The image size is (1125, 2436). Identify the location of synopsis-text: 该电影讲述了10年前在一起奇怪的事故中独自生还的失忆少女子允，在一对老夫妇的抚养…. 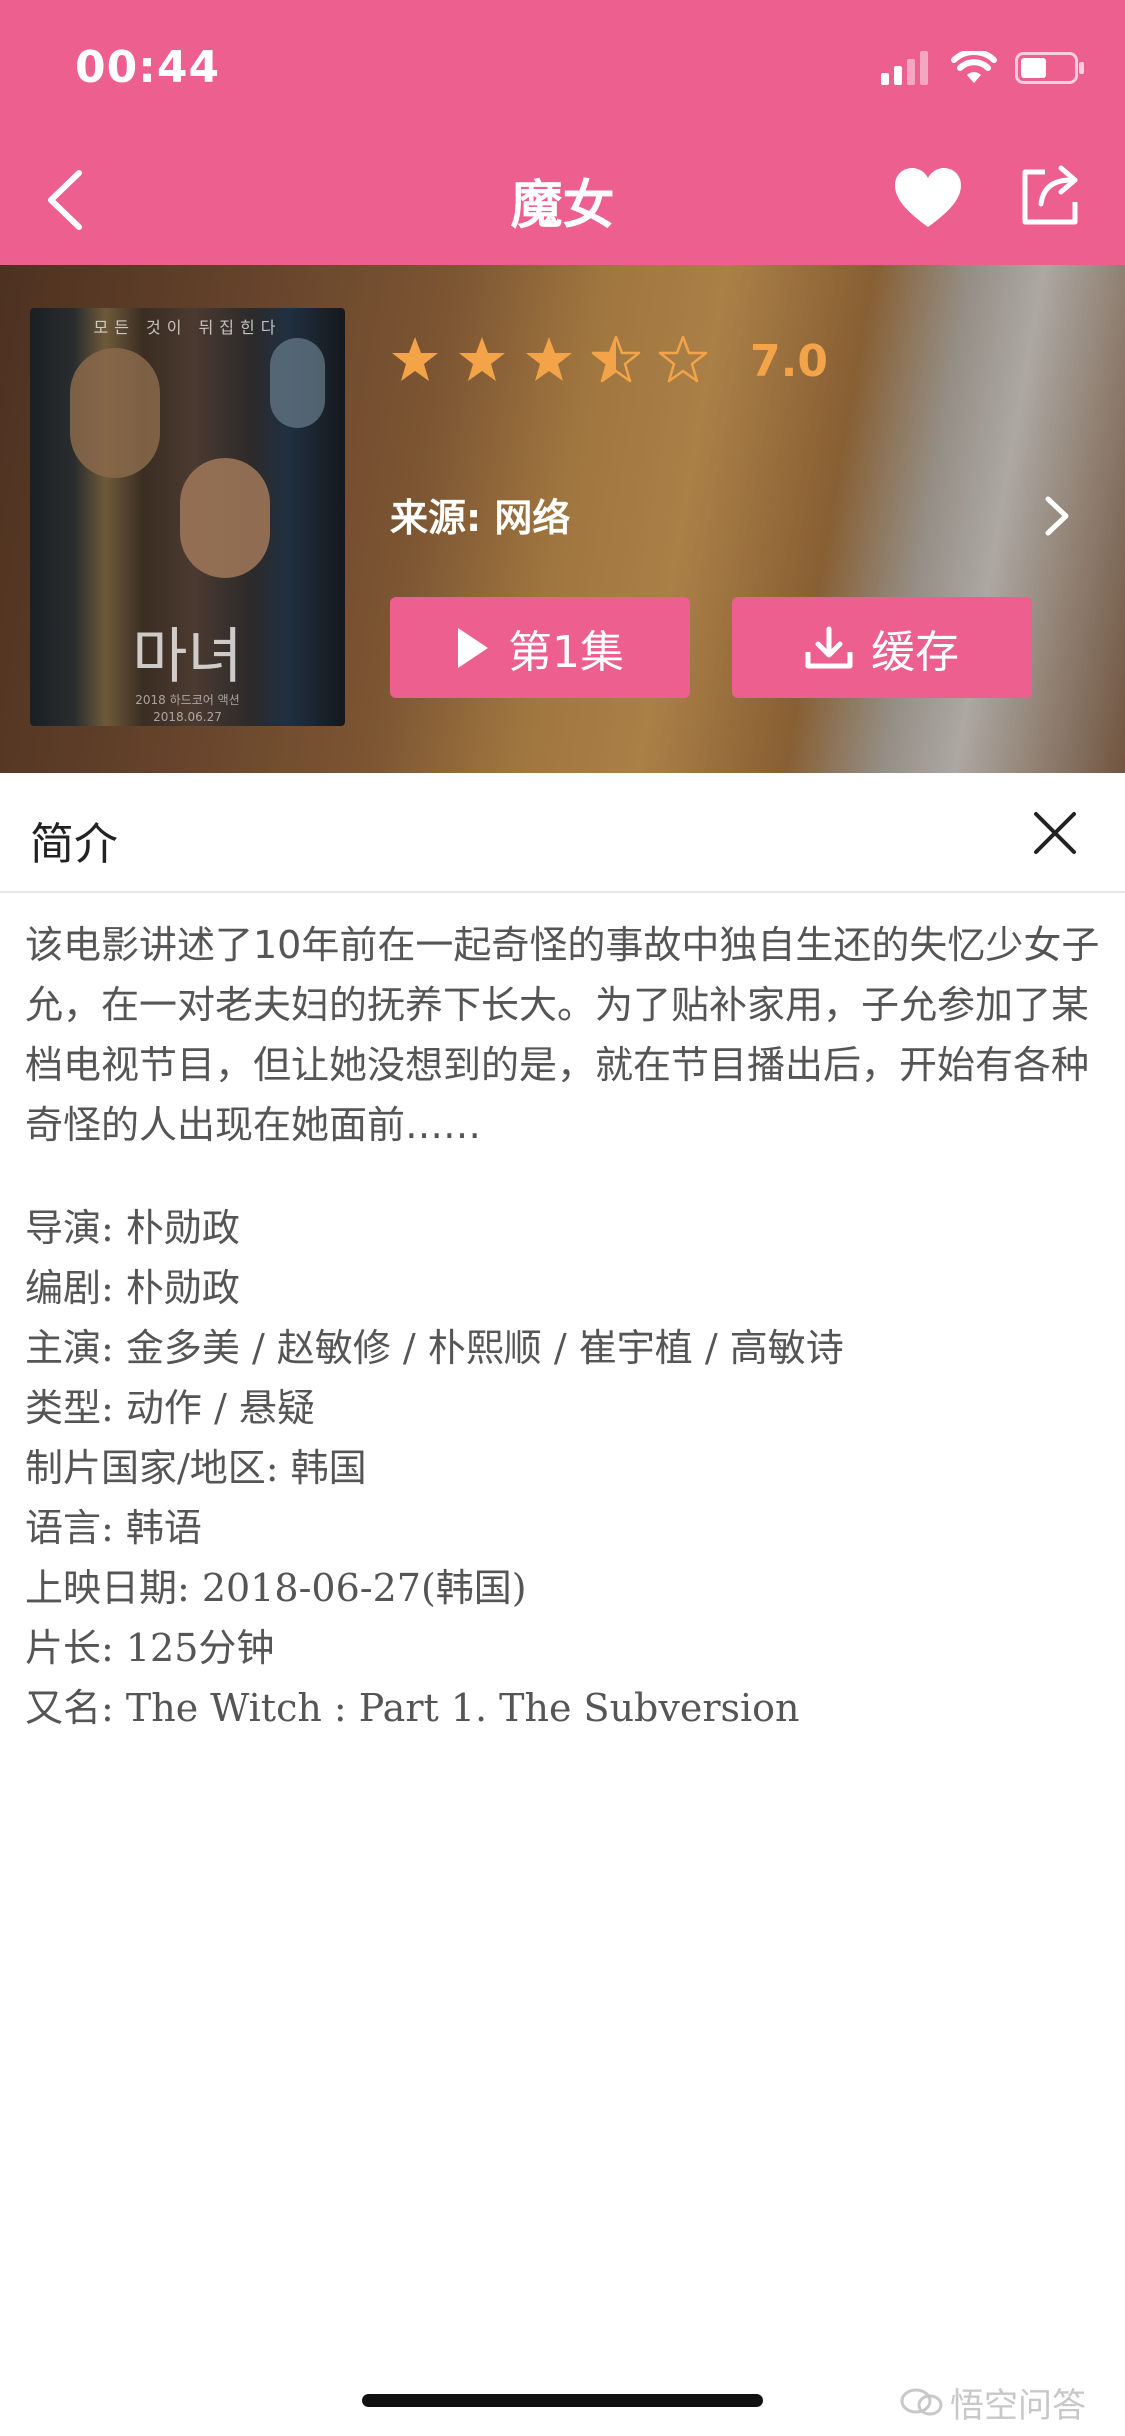
(562, 1035).